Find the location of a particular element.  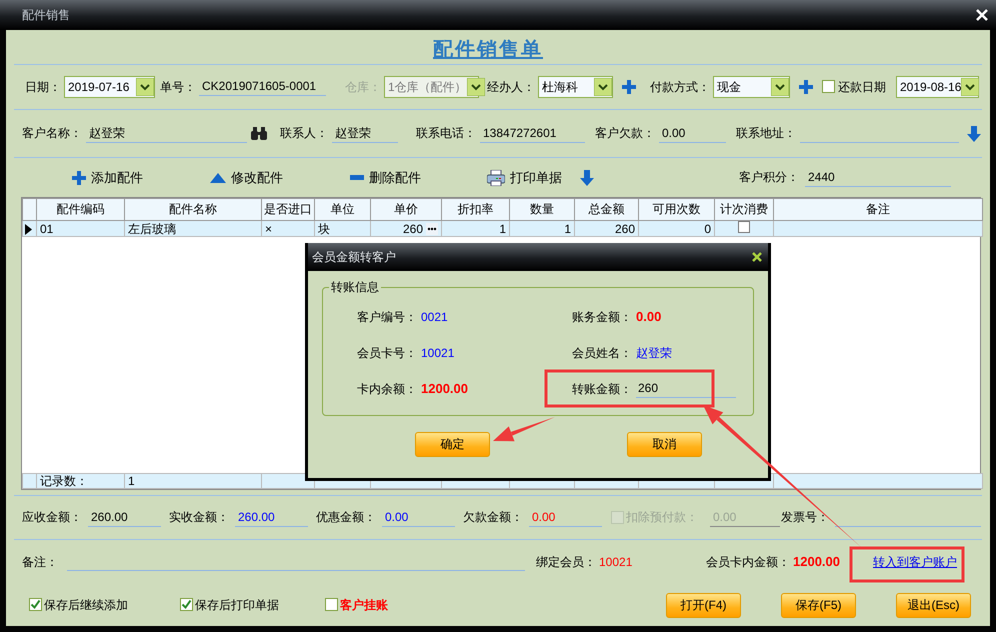

column-header: 总金额 is located at coordinates (606, 209).